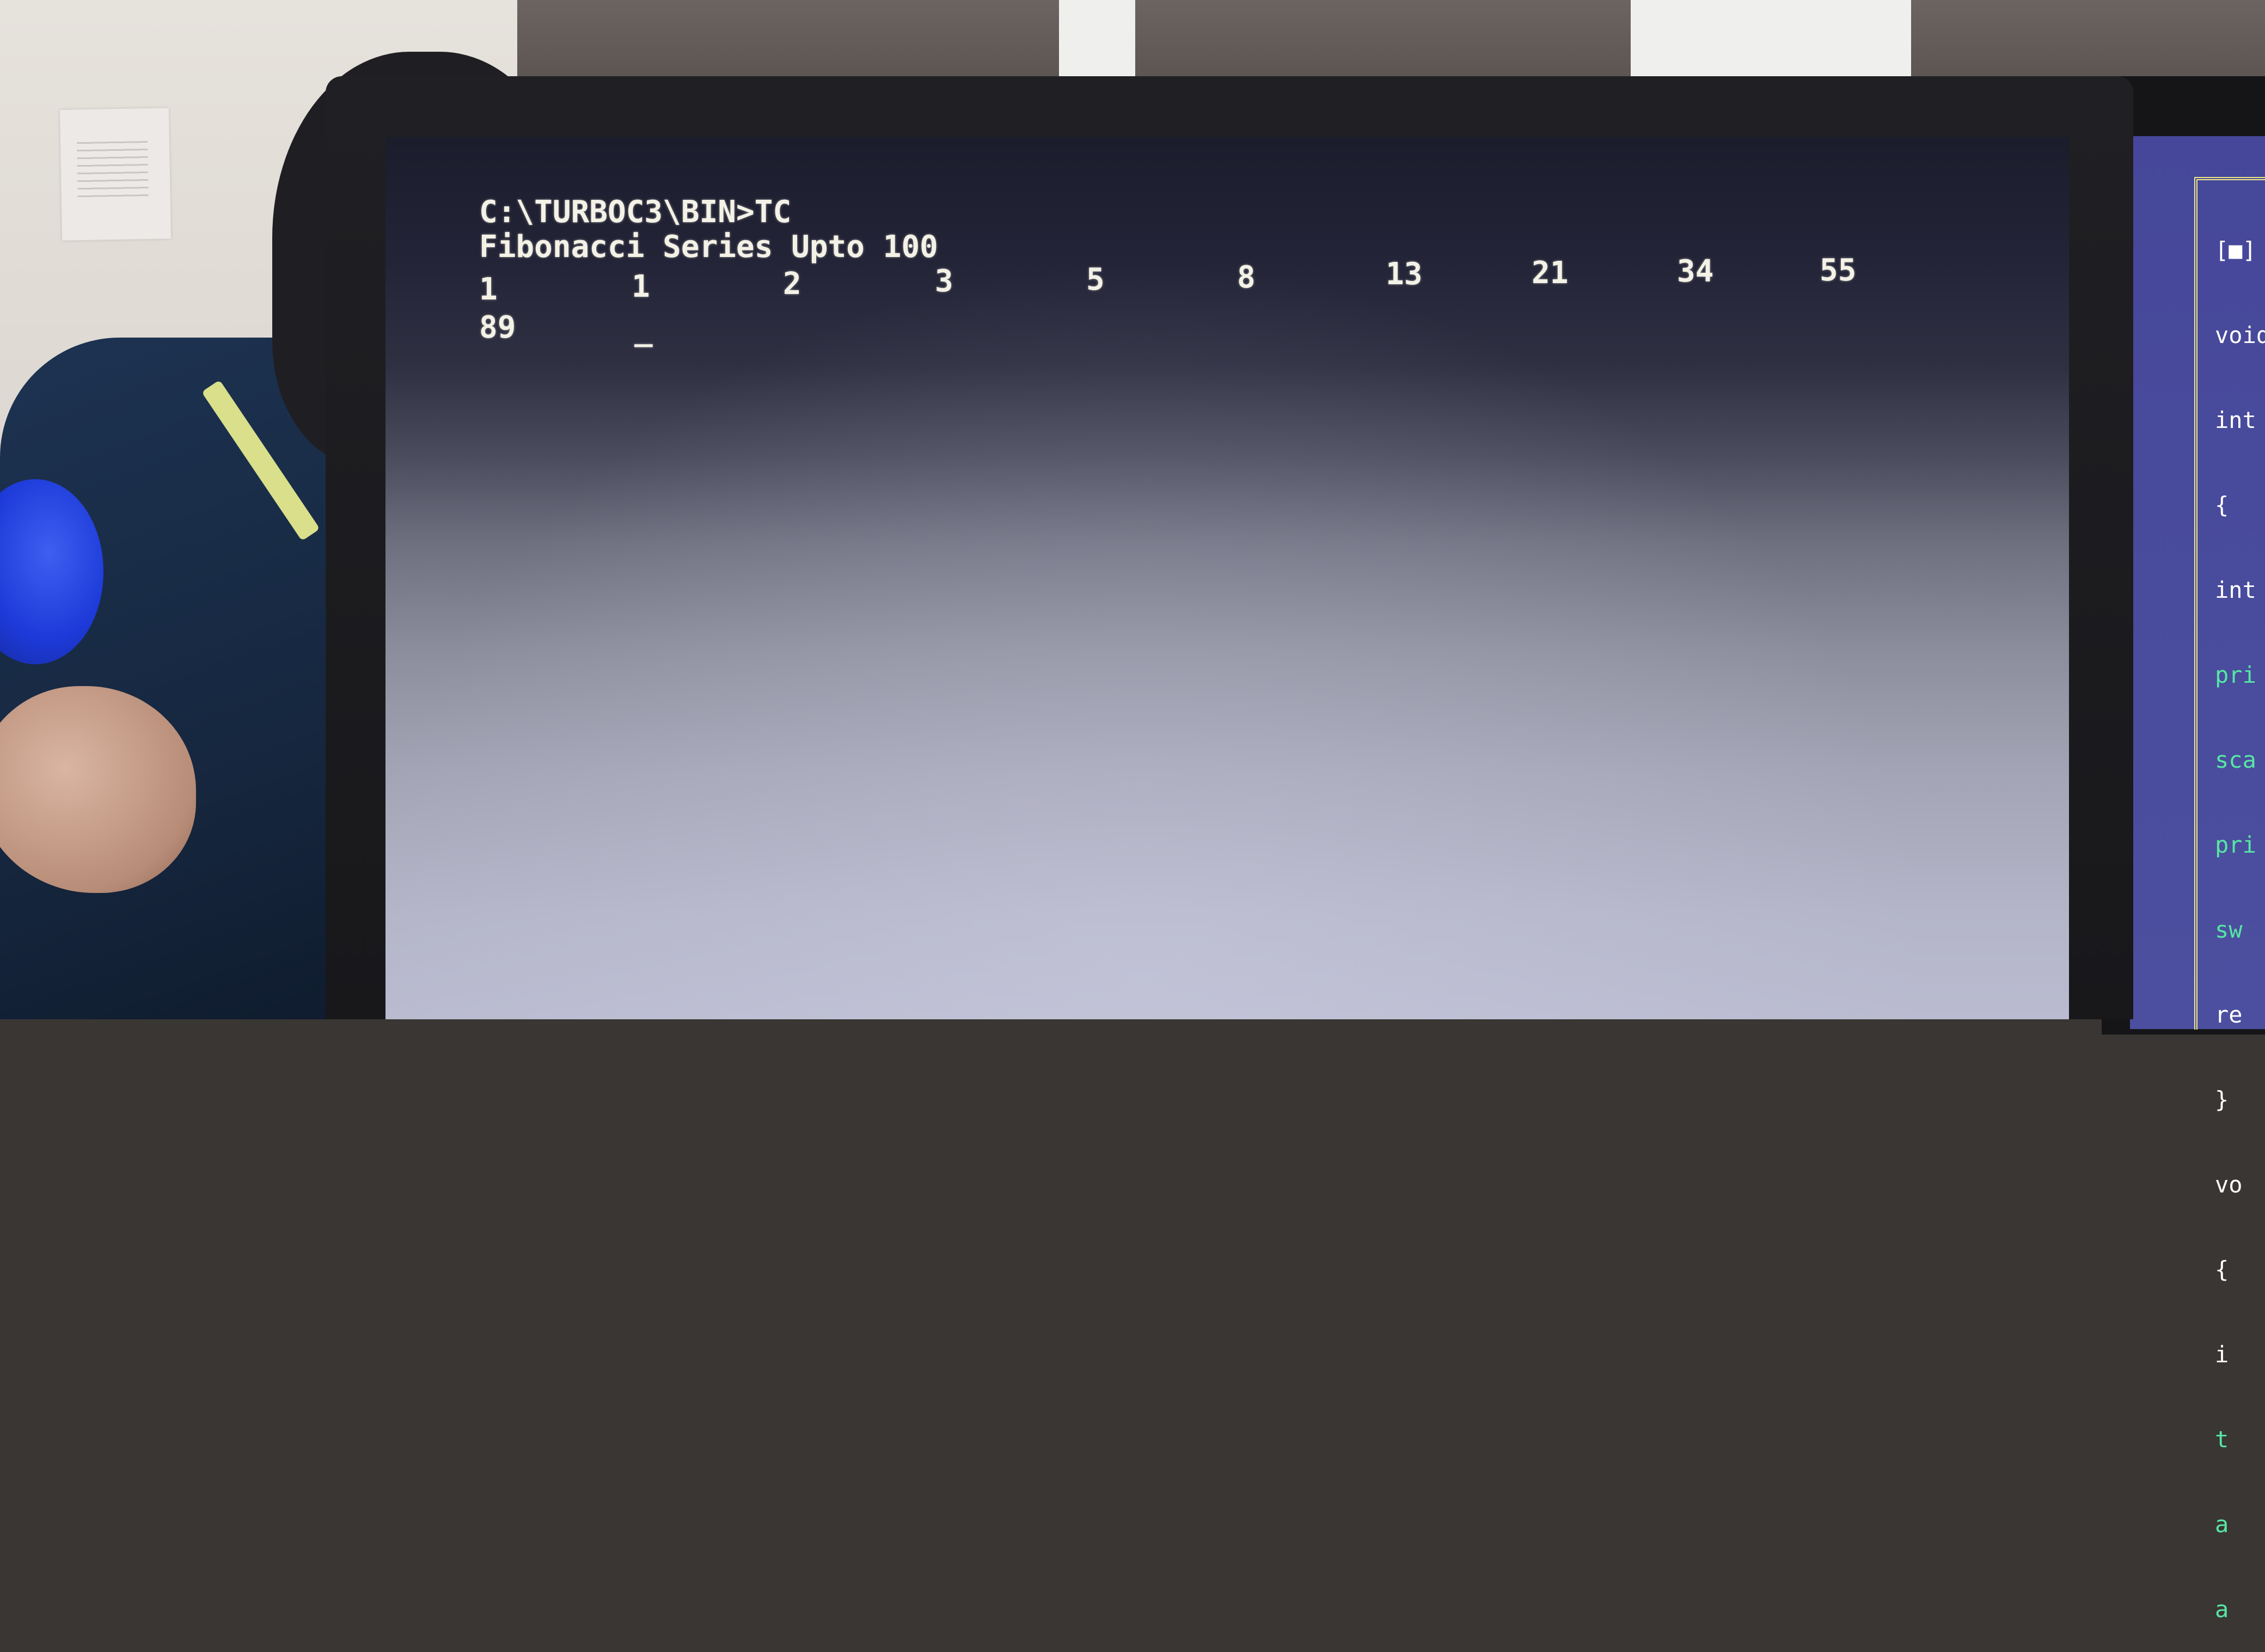 Image resolution: width=2265 pixels, height=1652 pixels. What do you see at coordinates (636, 212) in the screenshot?
I see `command-prompt: C:\TURBOC3\BIN>TC` at bounding box center [636, 212].